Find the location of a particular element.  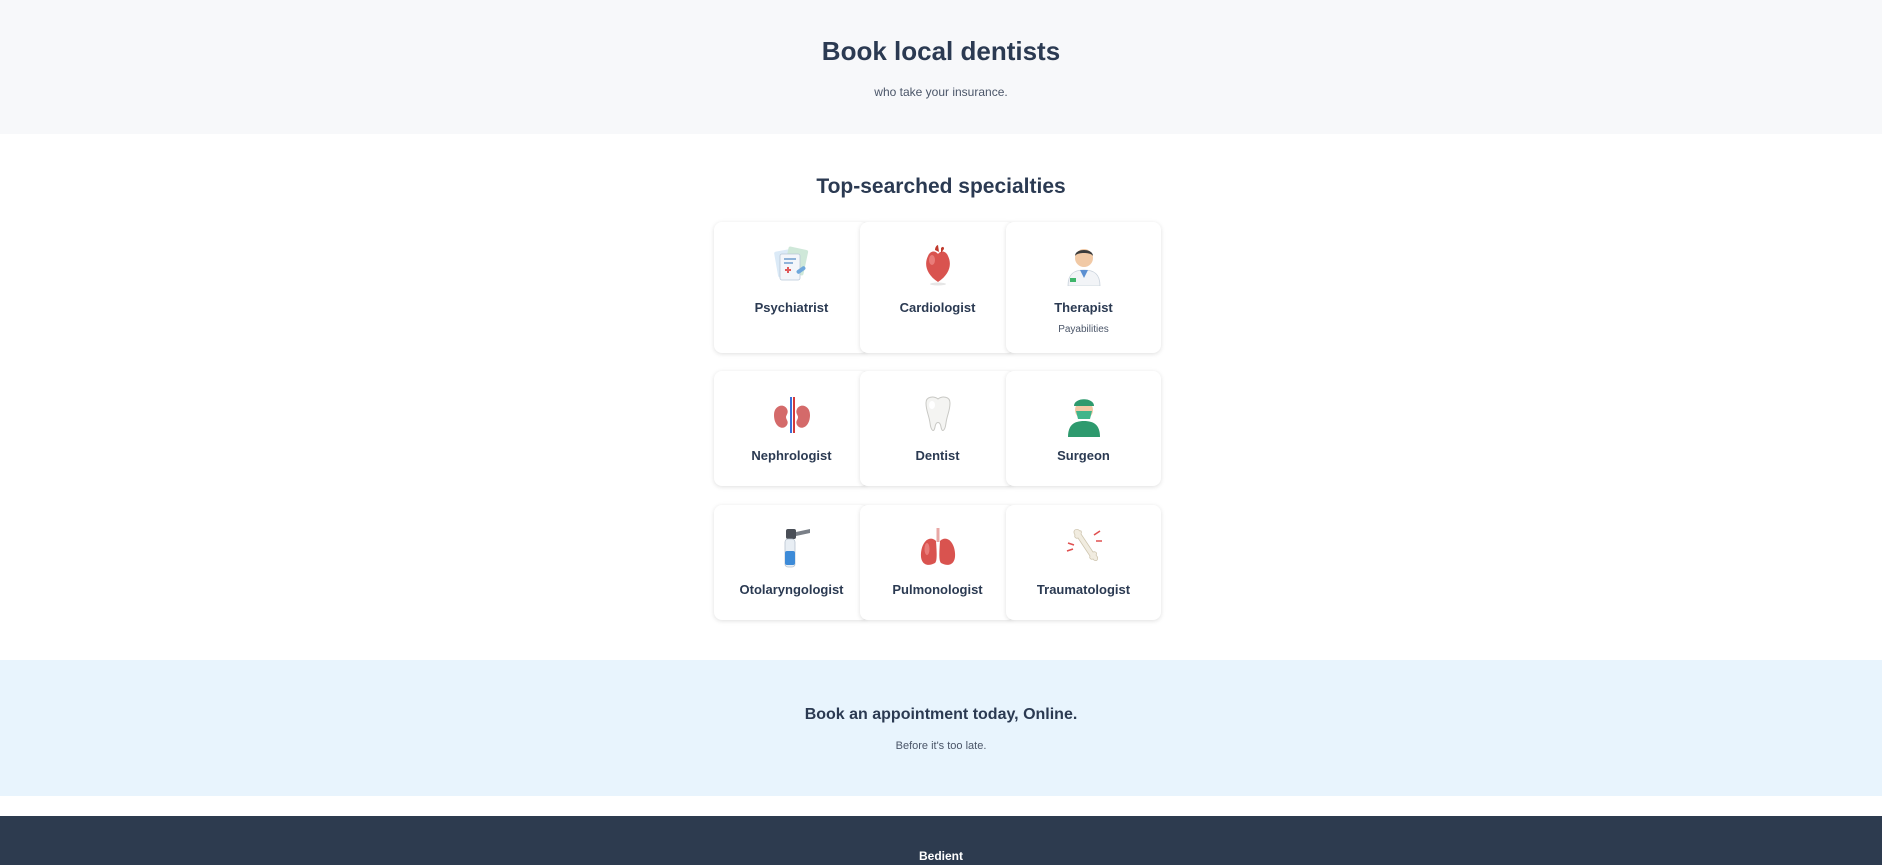

hero-subtitle: who take your insurance. is located at coordinates (941, 92).